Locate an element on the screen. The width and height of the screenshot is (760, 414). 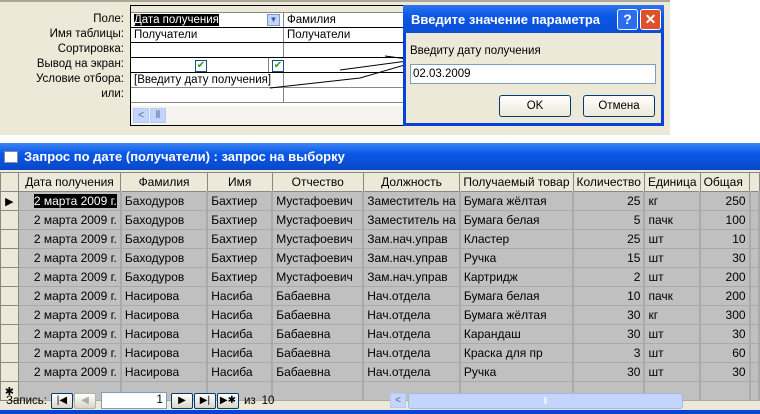
scroll-left-icon: < is located at coordinates (141, 115).